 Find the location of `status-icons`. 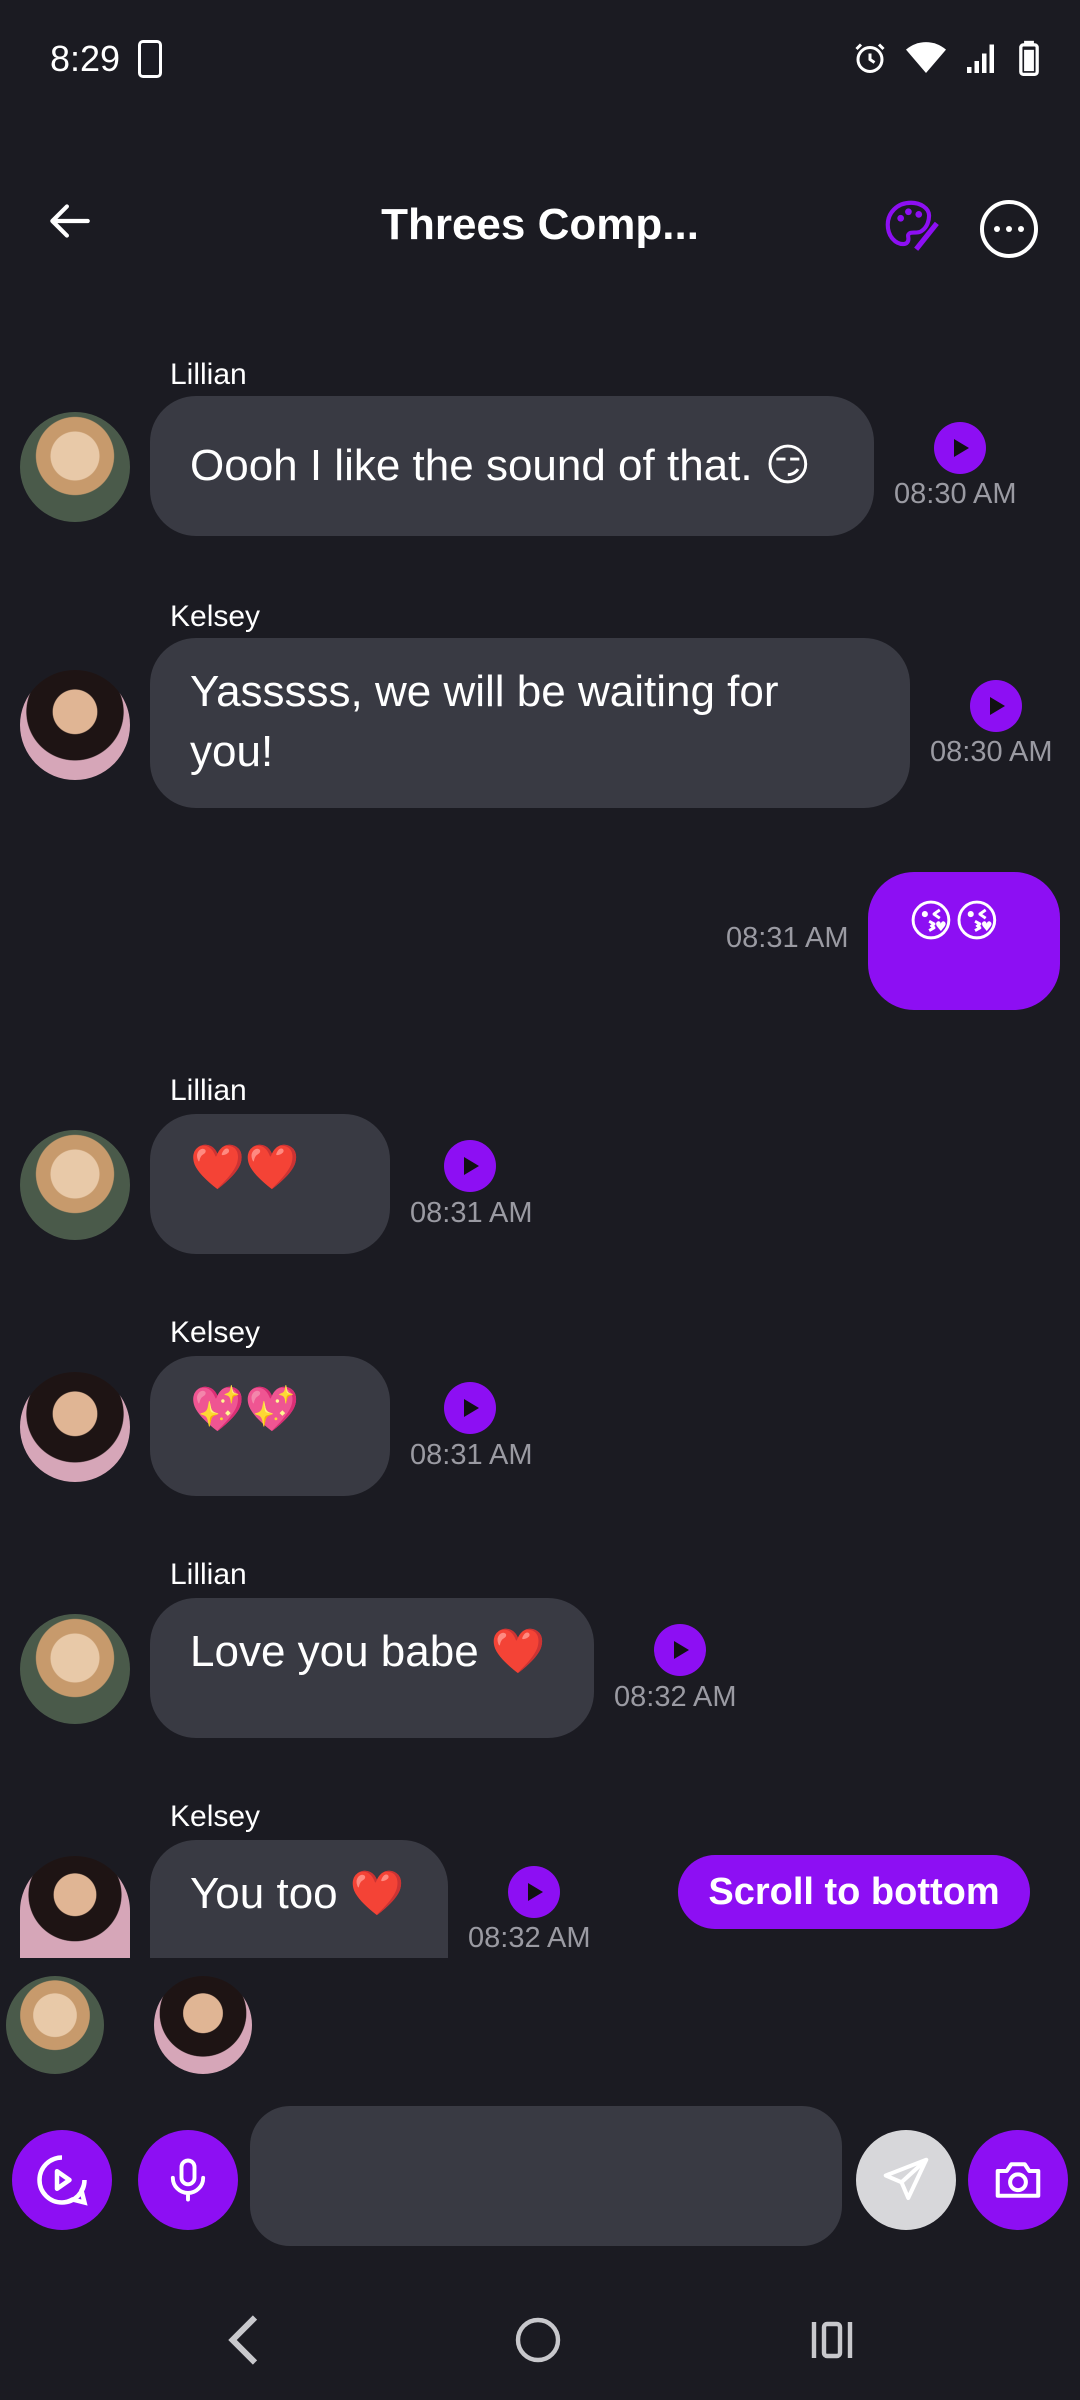

status-icons is located at coordinates (946, 58).